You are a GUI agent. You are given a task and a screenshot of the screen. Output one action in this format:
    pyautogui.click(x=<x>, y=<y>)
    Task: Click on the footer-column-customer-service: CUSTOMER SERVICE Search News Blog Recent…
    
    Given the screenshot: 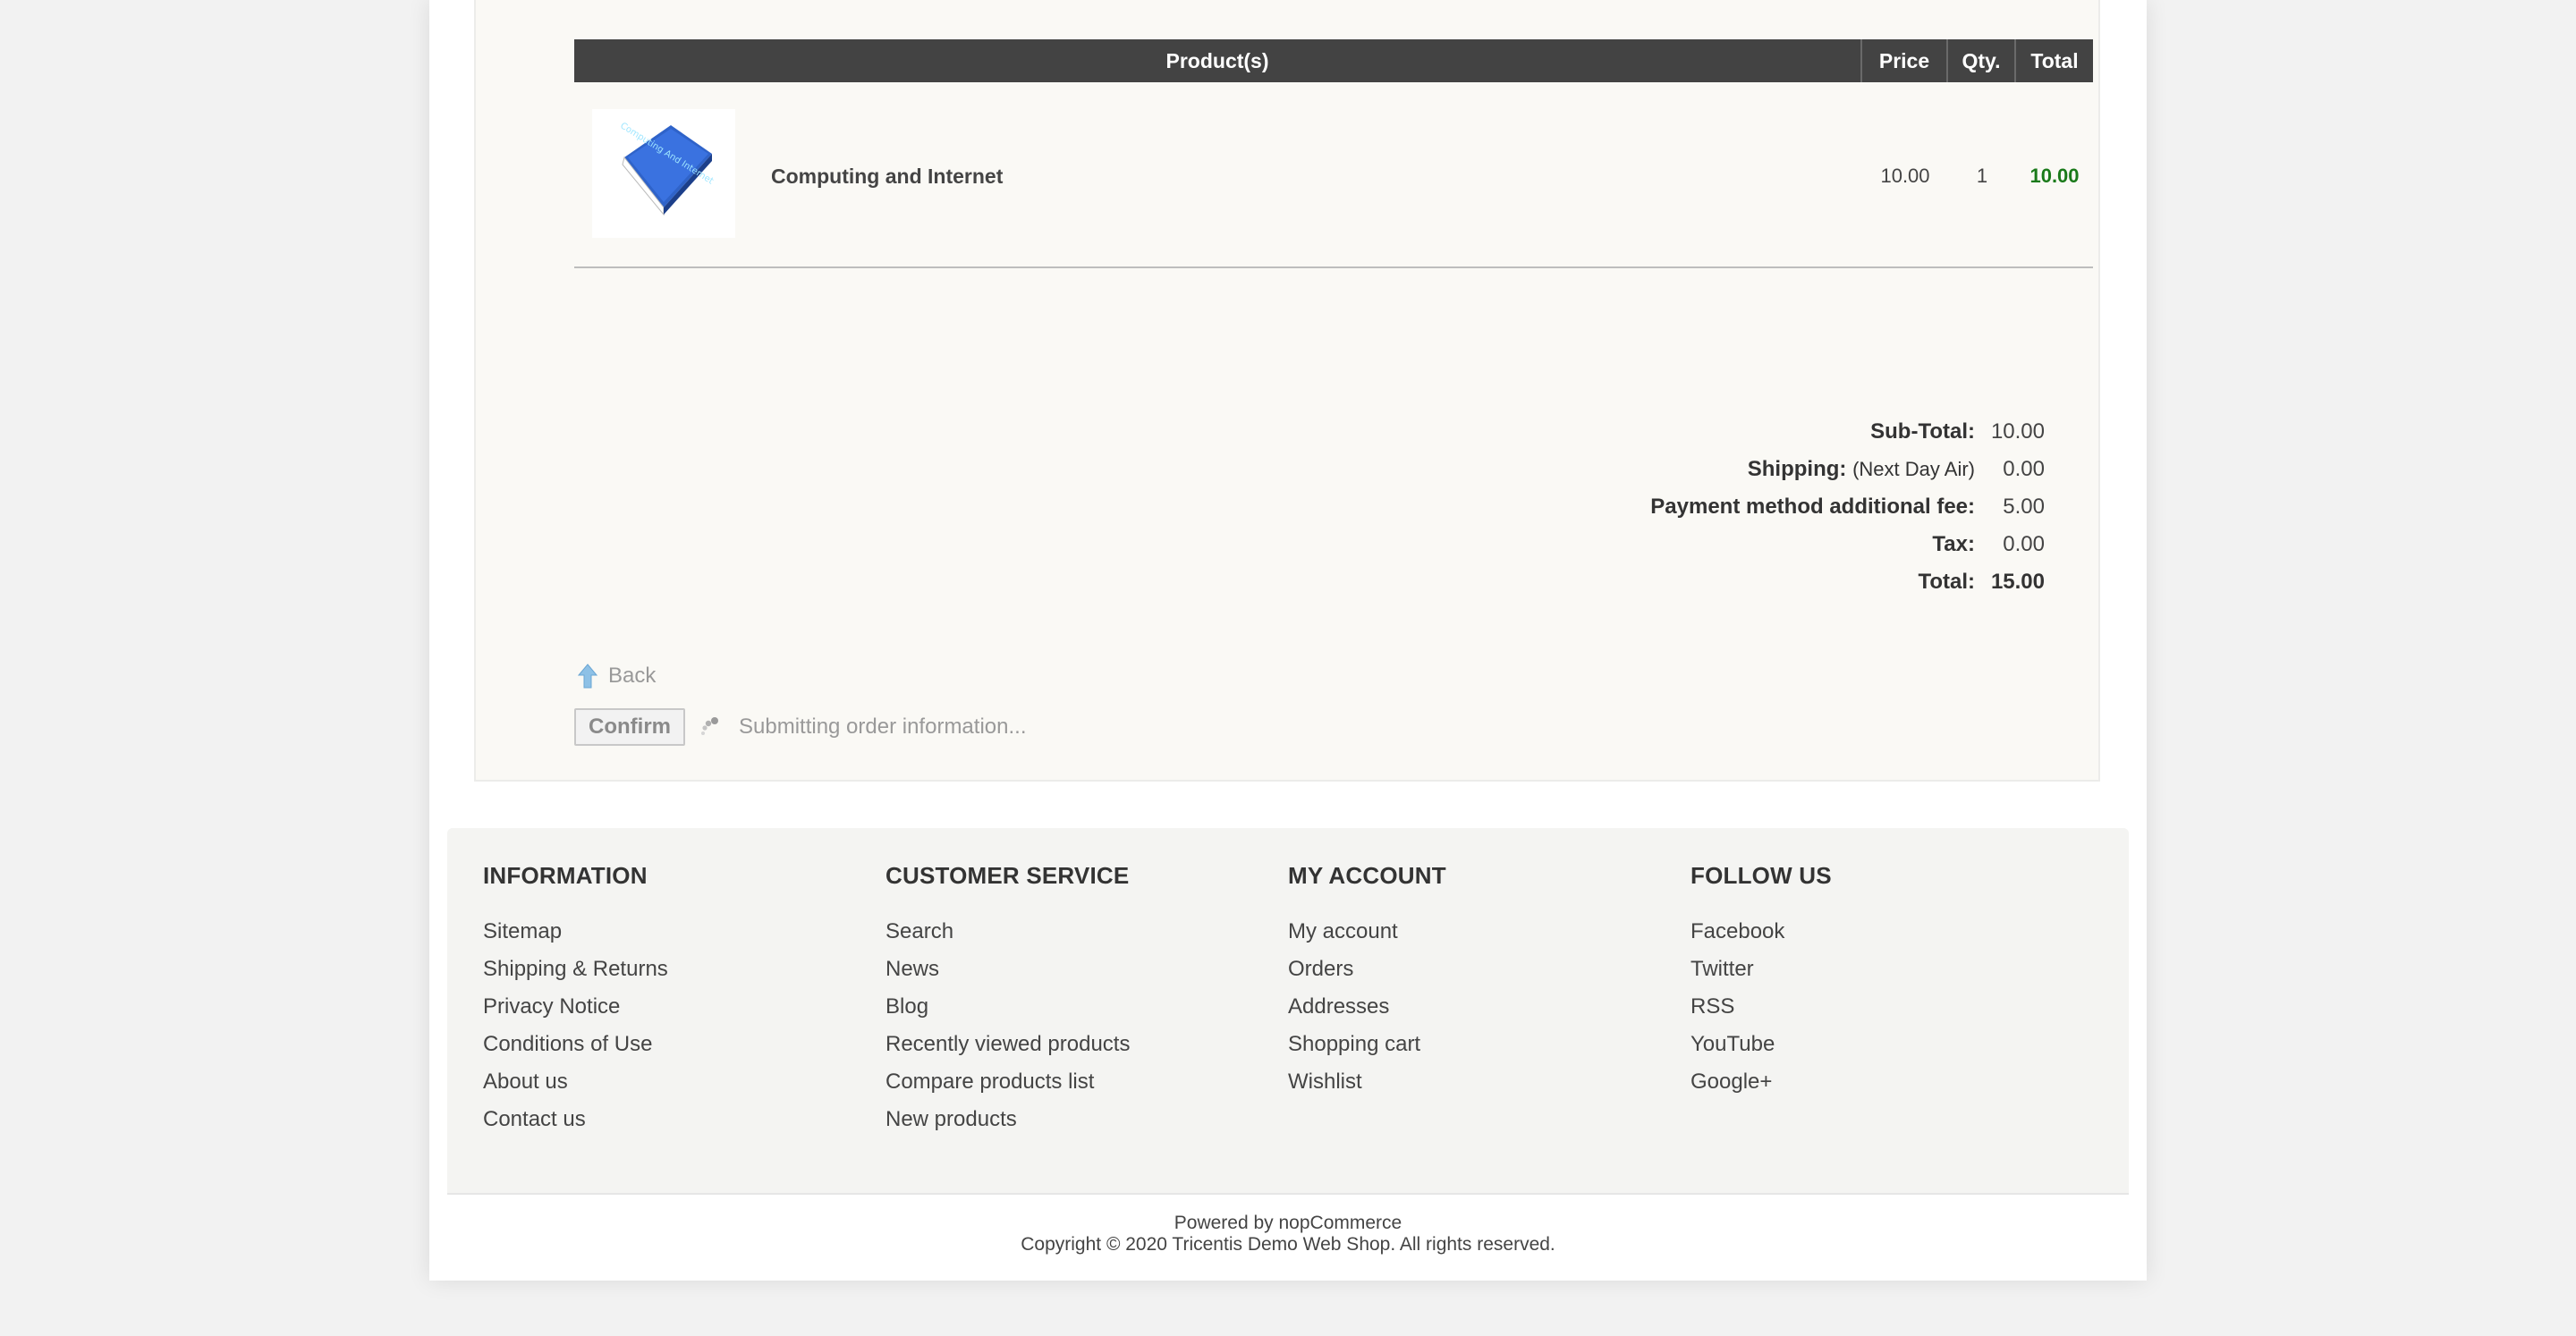 What is the action you would take?
    pyautogui.click(x=1008, y=1000)
    